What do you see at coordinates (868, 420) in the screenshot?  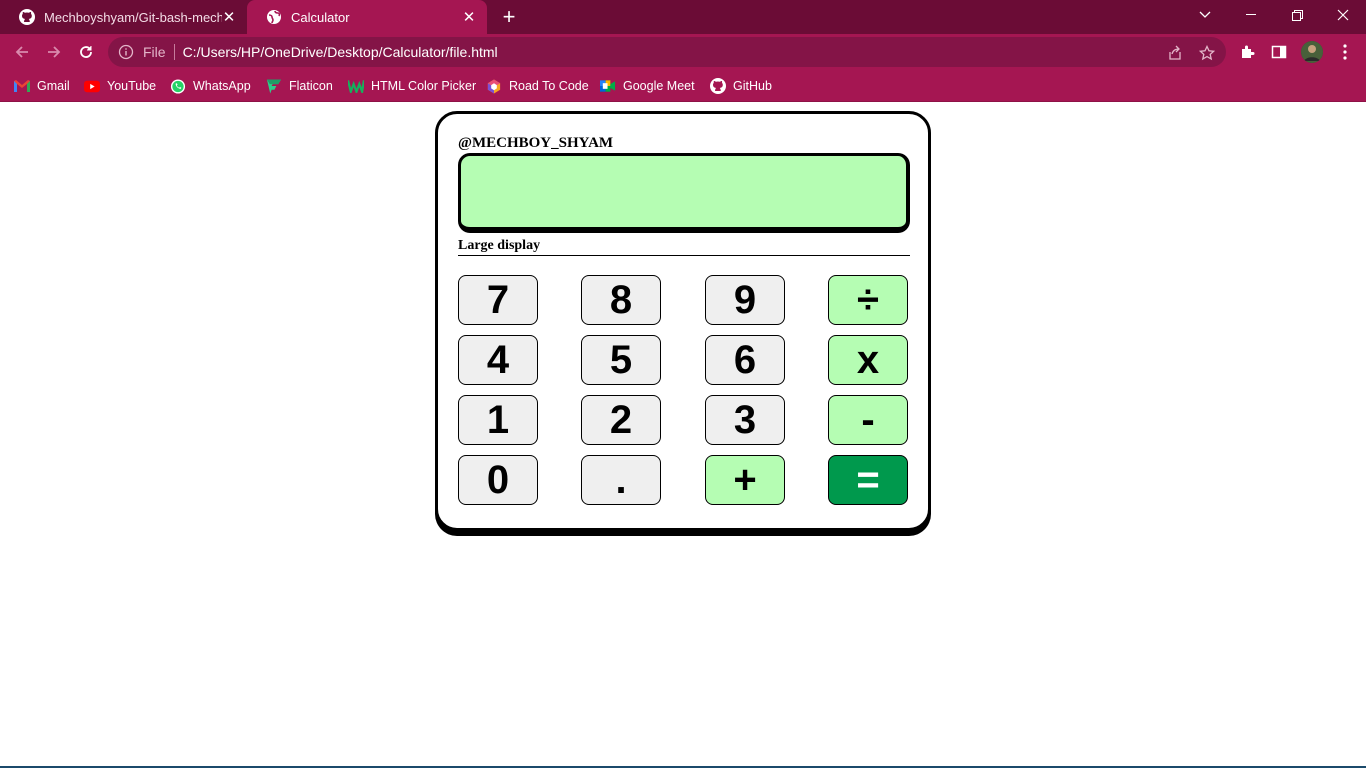 I see `key-subtract: -` at bounding box center [868, 420].